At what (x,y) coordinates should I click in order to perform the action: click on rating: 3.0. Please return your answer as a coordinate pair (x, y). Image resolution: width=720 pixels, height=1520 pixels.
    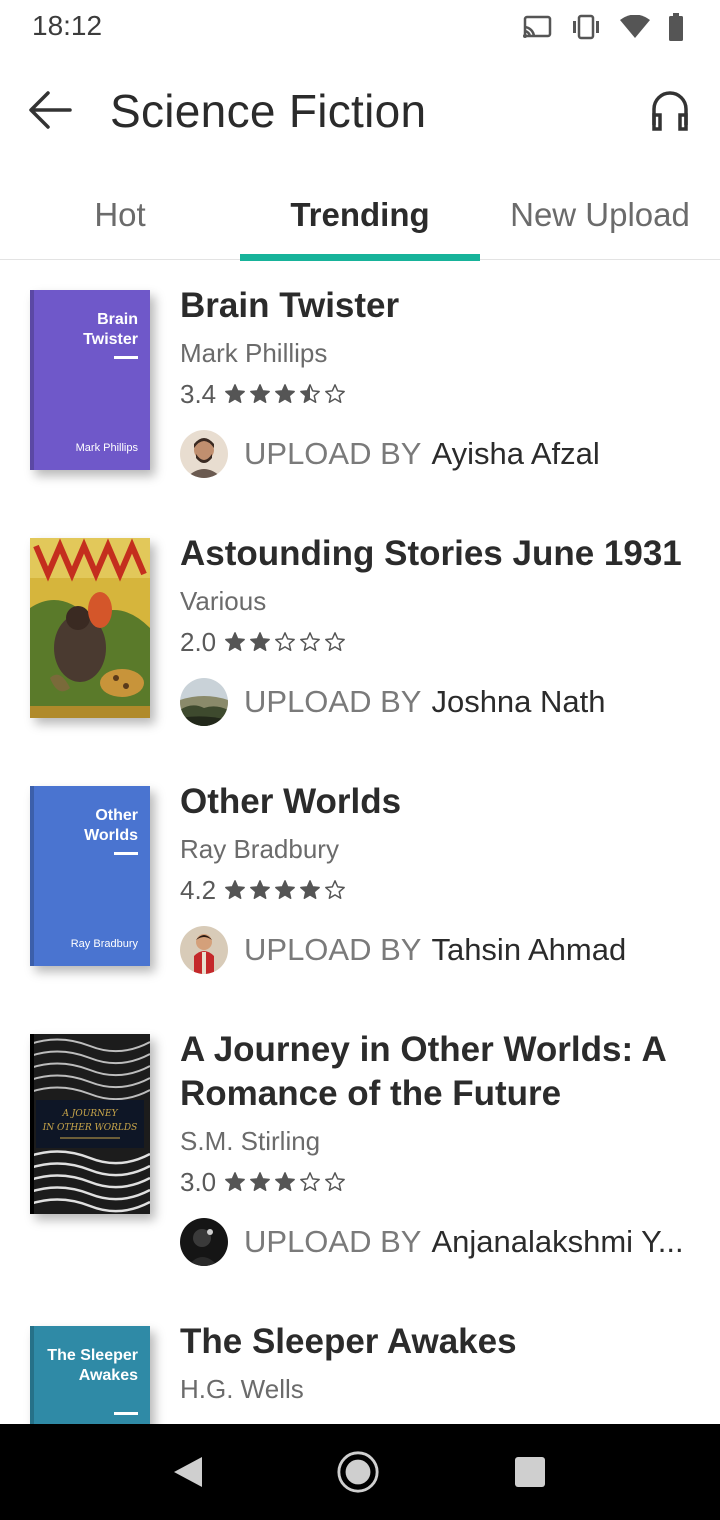
    Looking at the image, I should click on (440, 1182).